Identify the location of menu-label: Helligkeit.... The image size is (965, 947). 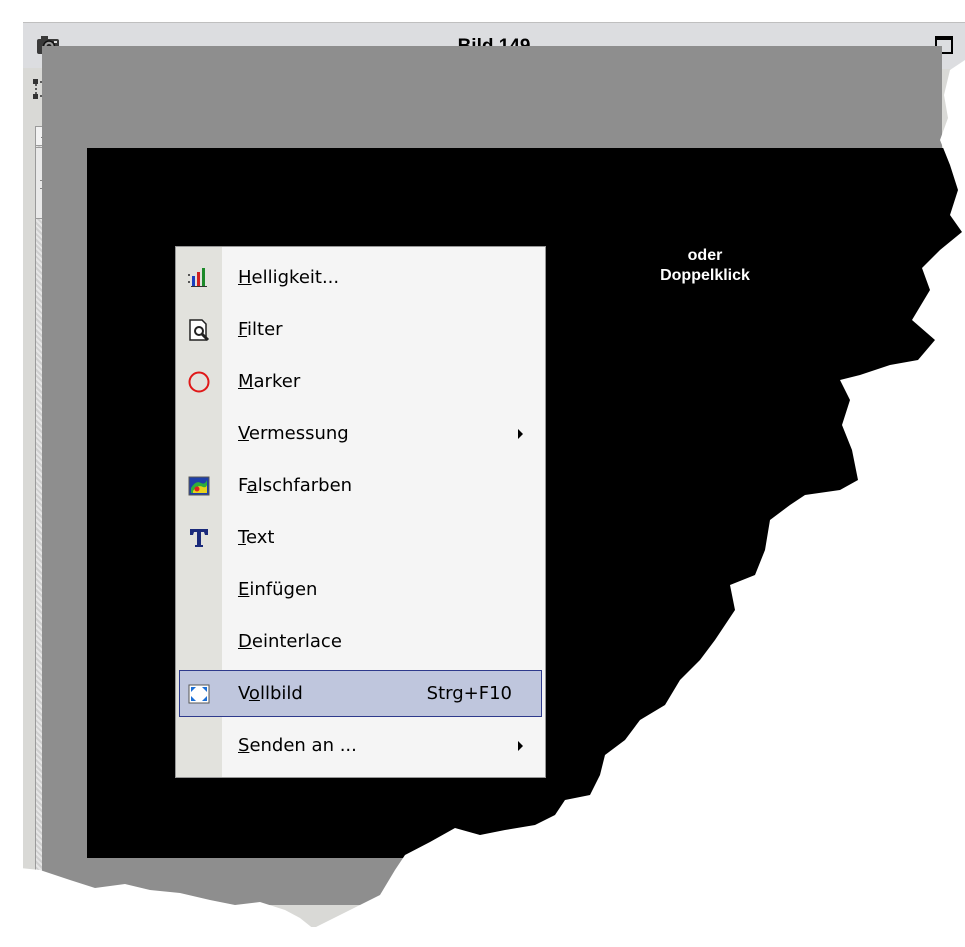
(289, 277).